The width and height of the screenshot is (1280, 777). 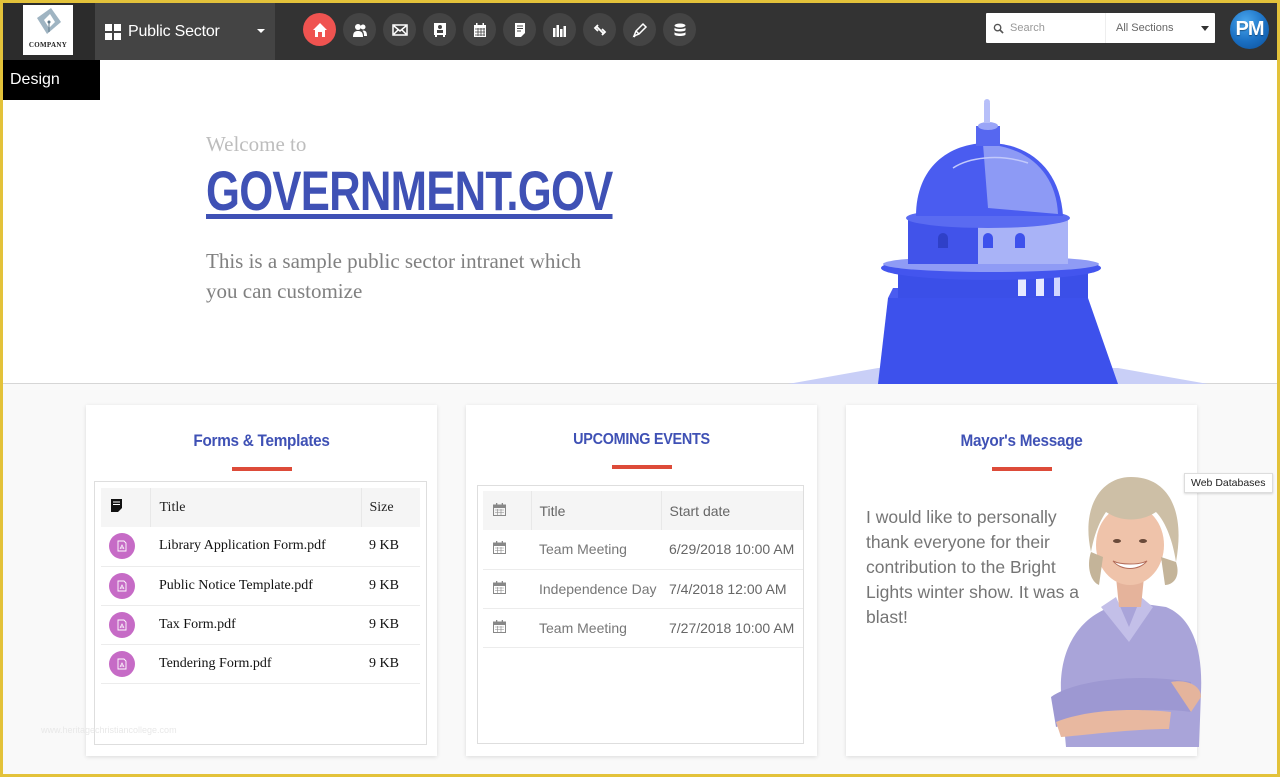 I want to click on database-icon, so click(x=679, y=29).